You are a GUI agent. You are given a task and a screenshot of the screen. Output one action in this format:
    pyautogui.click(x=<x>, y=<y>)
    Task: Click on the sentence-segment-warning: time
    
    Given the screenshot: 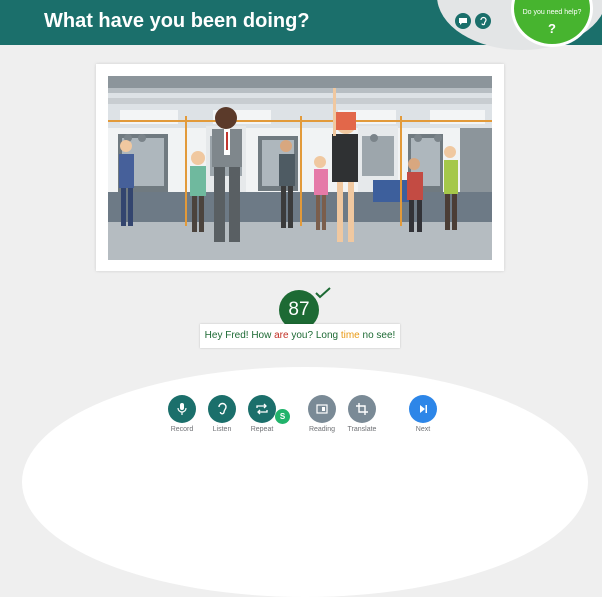 What is the action you would take?
    pyautogui.click(x=350, y=335)
    